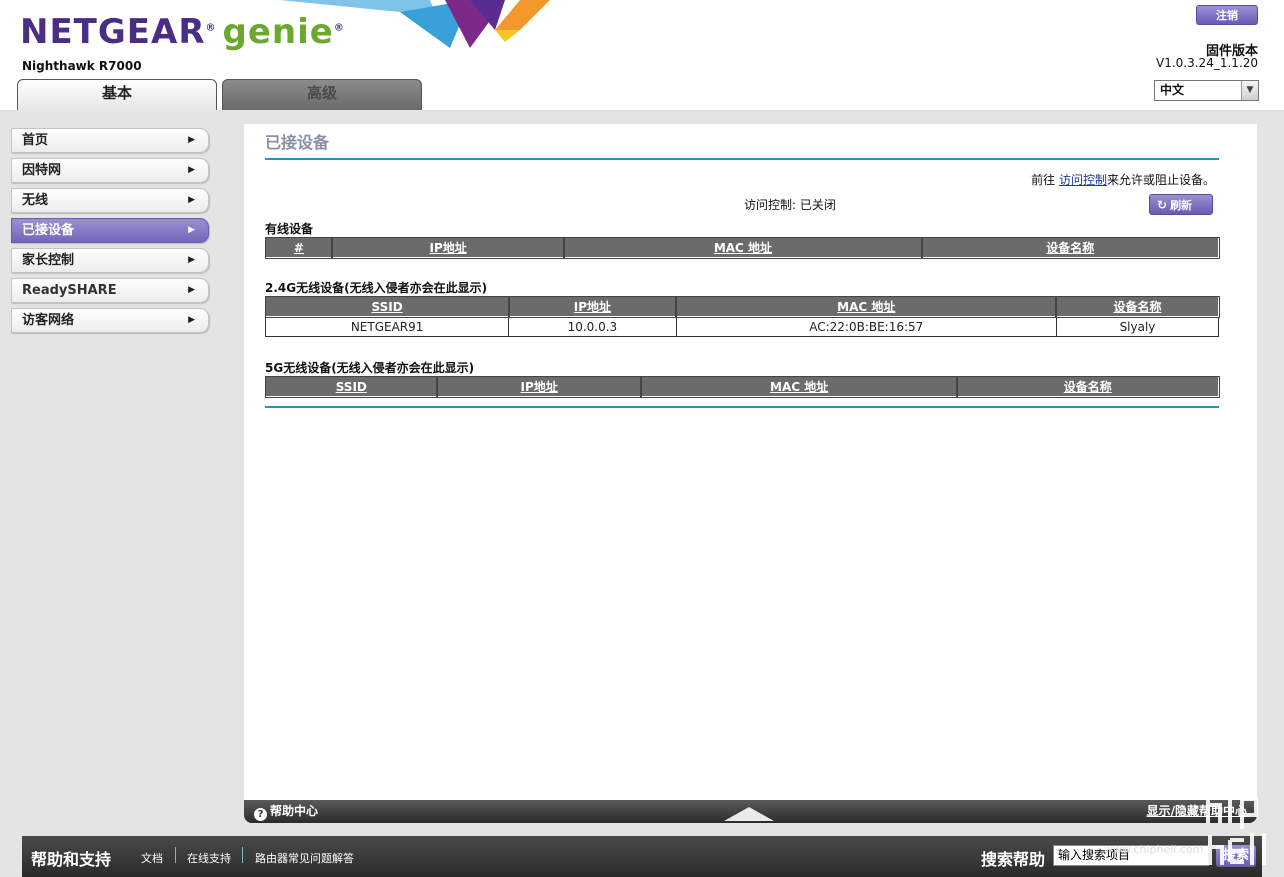 The image size is (1284, 877). Describe the element at coordinates (48, 230) in the screenshot. I see `sidebar-item-label: 已接设备` at that location.